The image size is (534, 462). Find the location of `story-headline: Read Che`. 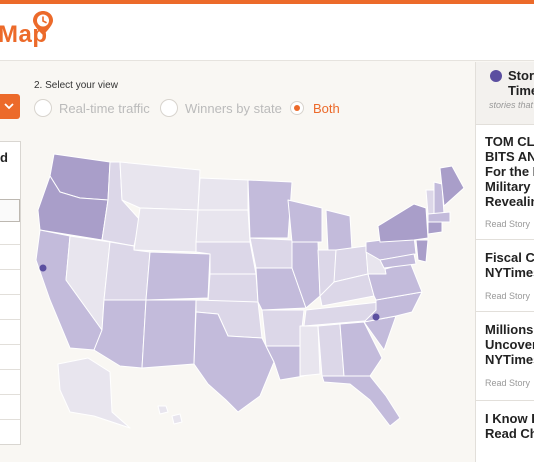

story-headline: Read Che is located at coordinates (509, 433).